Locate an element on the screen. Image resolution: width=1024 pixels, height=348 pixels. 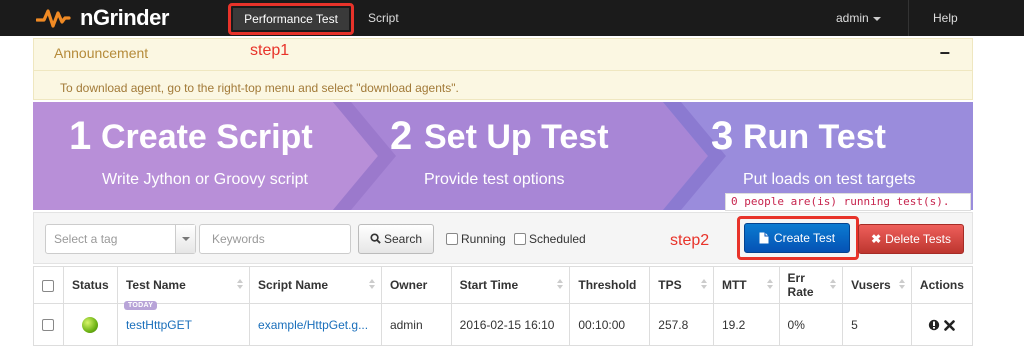
ngrinder-logo: nGrinder is located at coordinates (102, 18).